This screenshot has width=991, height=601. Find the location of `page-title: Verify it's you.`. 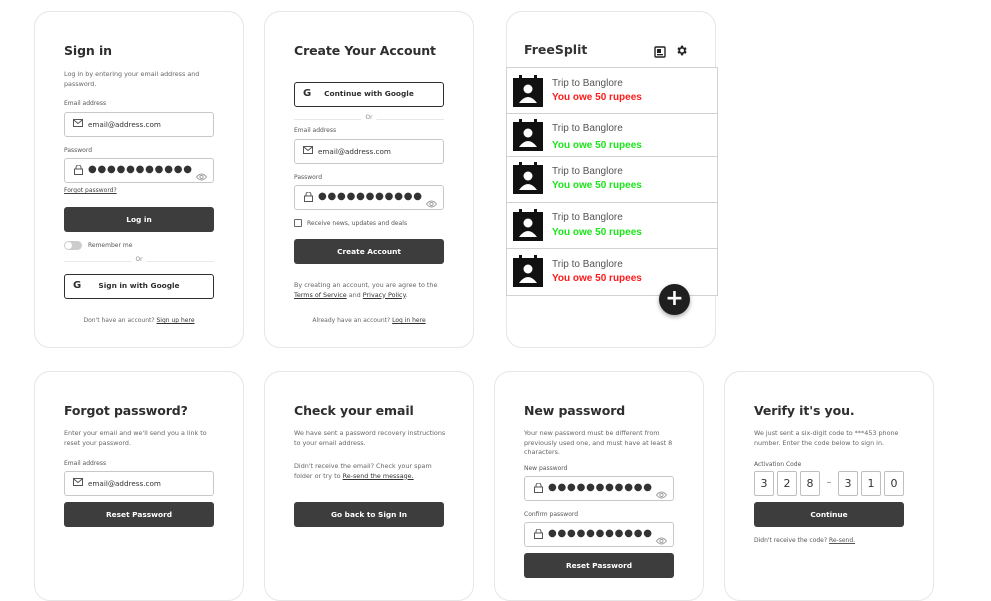

page-title: Verify it's you. is located at coordinates (804, 410).